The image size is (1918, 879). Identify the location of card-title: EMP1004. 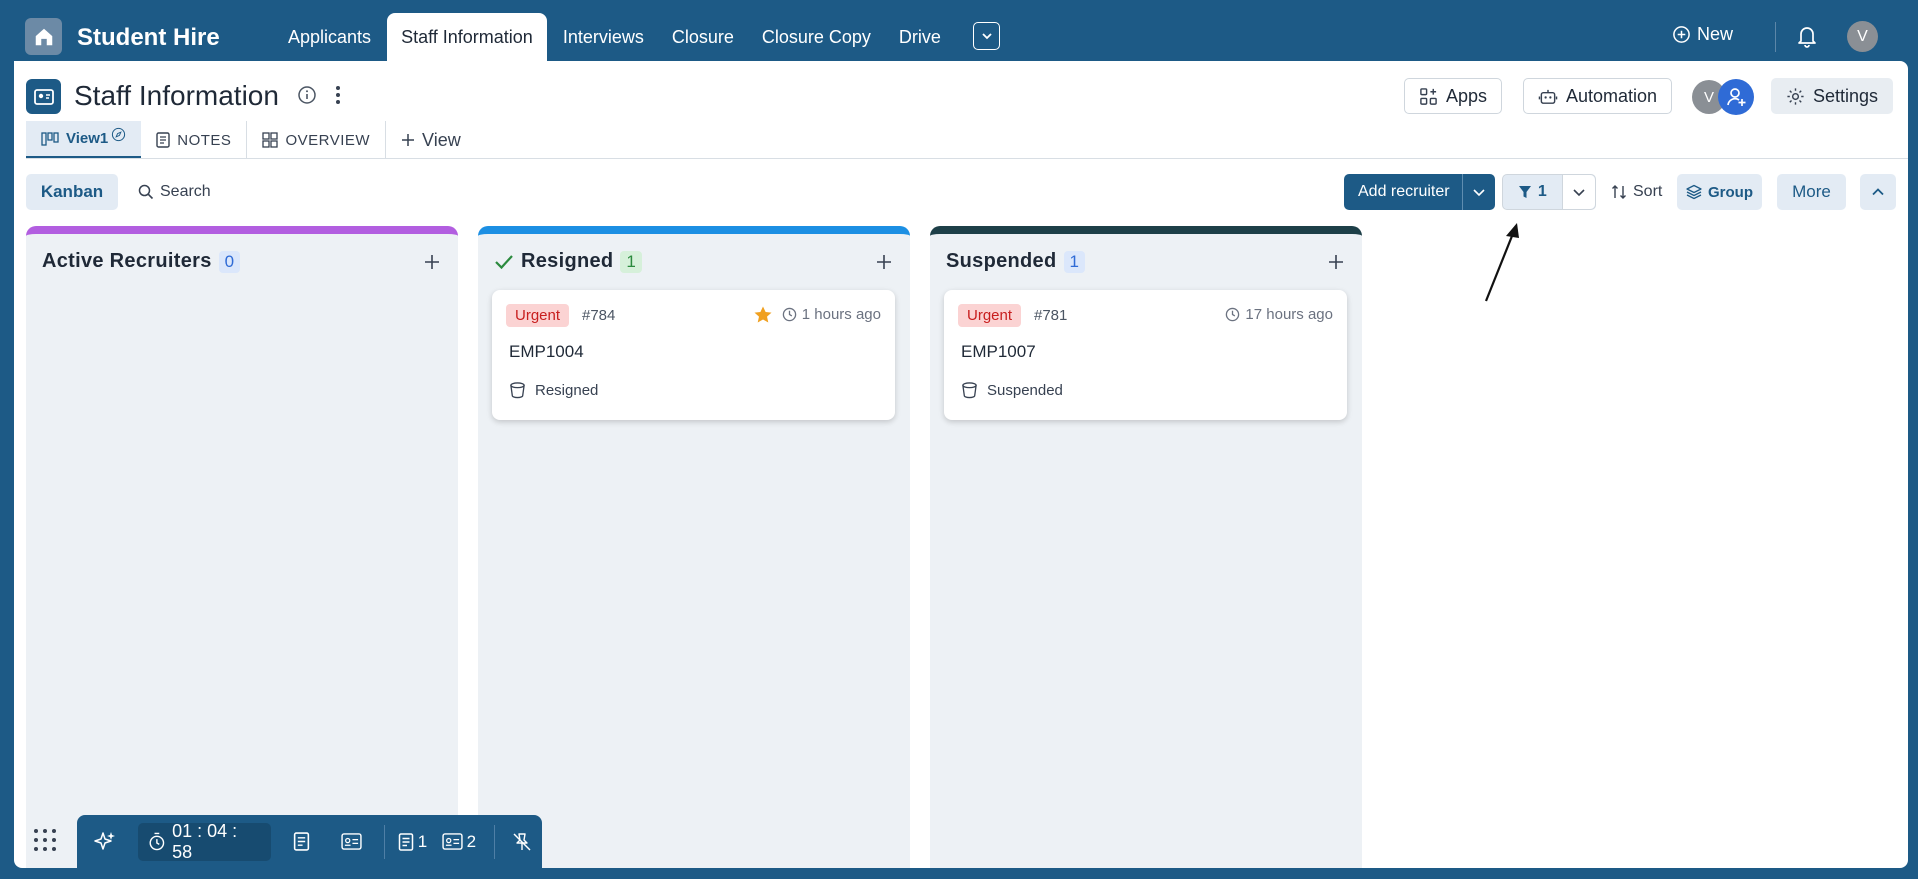
(546, 351).